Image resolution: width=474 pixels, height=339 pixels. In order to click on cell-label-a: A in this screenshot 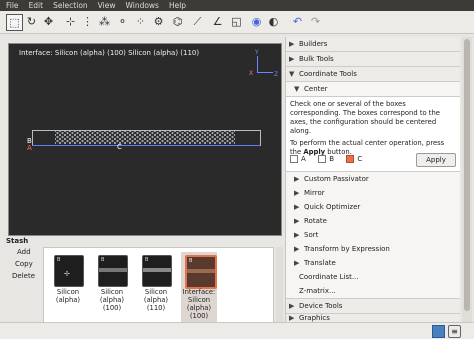, I will do `click(29, 148)`.